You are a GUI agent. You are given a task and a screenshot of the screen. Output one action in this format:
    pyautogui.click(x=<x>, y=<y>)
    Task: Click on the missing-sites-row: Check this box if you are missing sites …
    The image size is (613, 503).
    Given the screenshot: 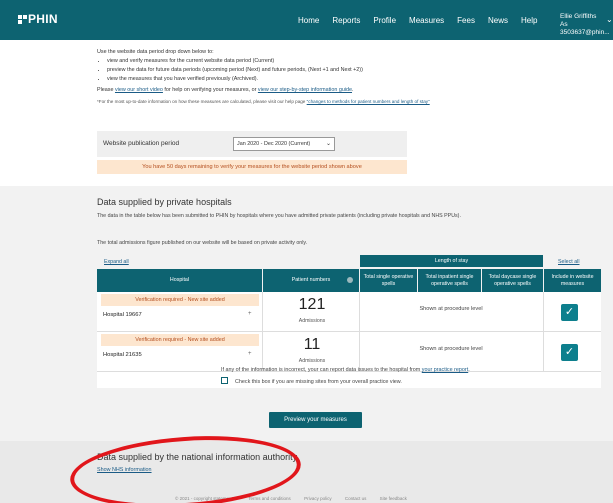 What is the action you would take?
    pyautogui.click(x=311, y=381)
    